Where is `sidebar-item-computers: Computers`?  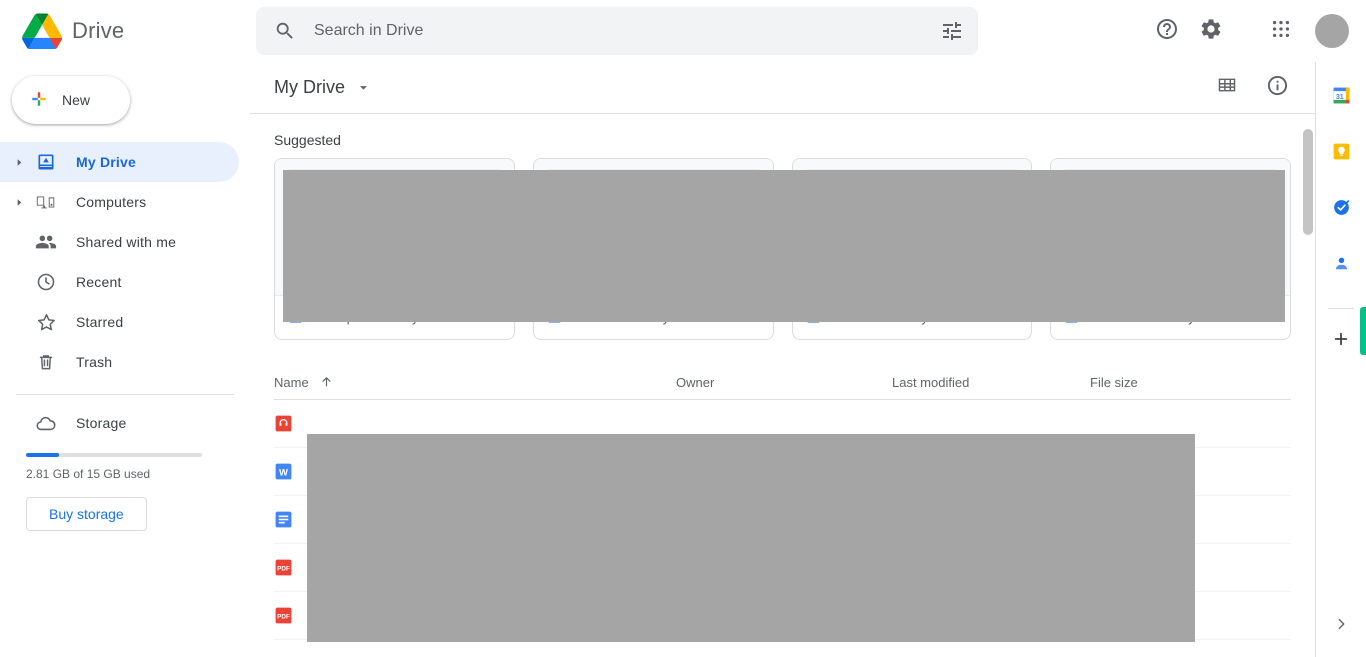
sidebar-item-computers: Computers is located at coordinates (119, 202).